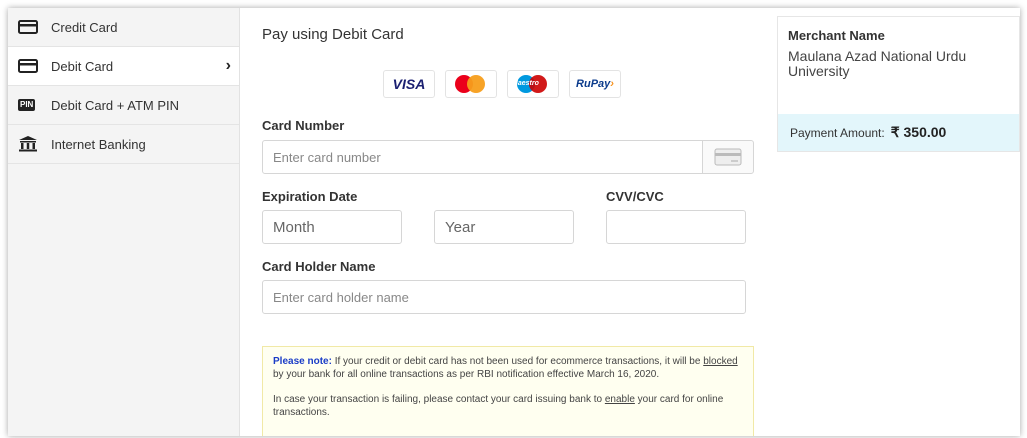 The height and width of the screenshot is (438, 1027). I want to click on payment-amount-value: ₹ 350.00, so click(918, 132).